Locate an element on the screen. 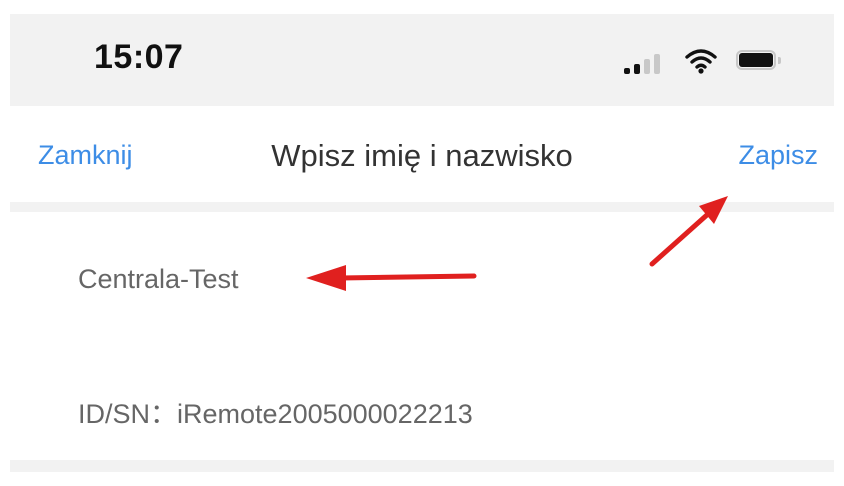 The image size is (844, 486). name-input is located at coordinates (278, 279).